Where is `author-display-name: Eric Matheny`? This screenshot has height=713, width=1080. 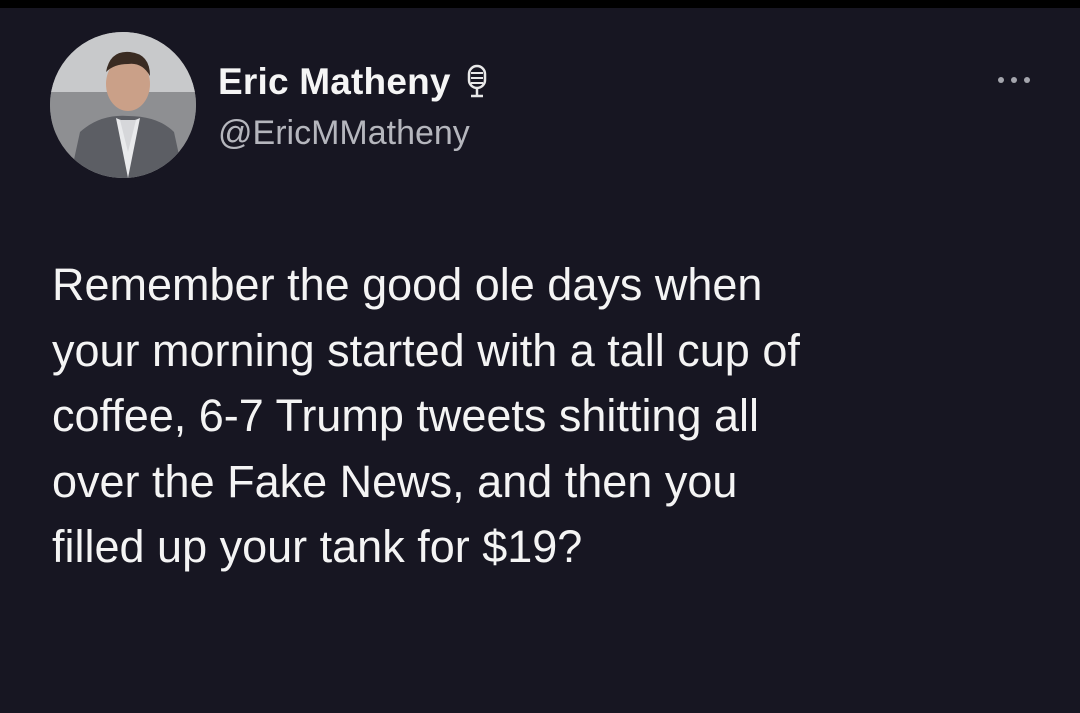
author-display-name: Eric Matheny is located at coordinates (334, 82).